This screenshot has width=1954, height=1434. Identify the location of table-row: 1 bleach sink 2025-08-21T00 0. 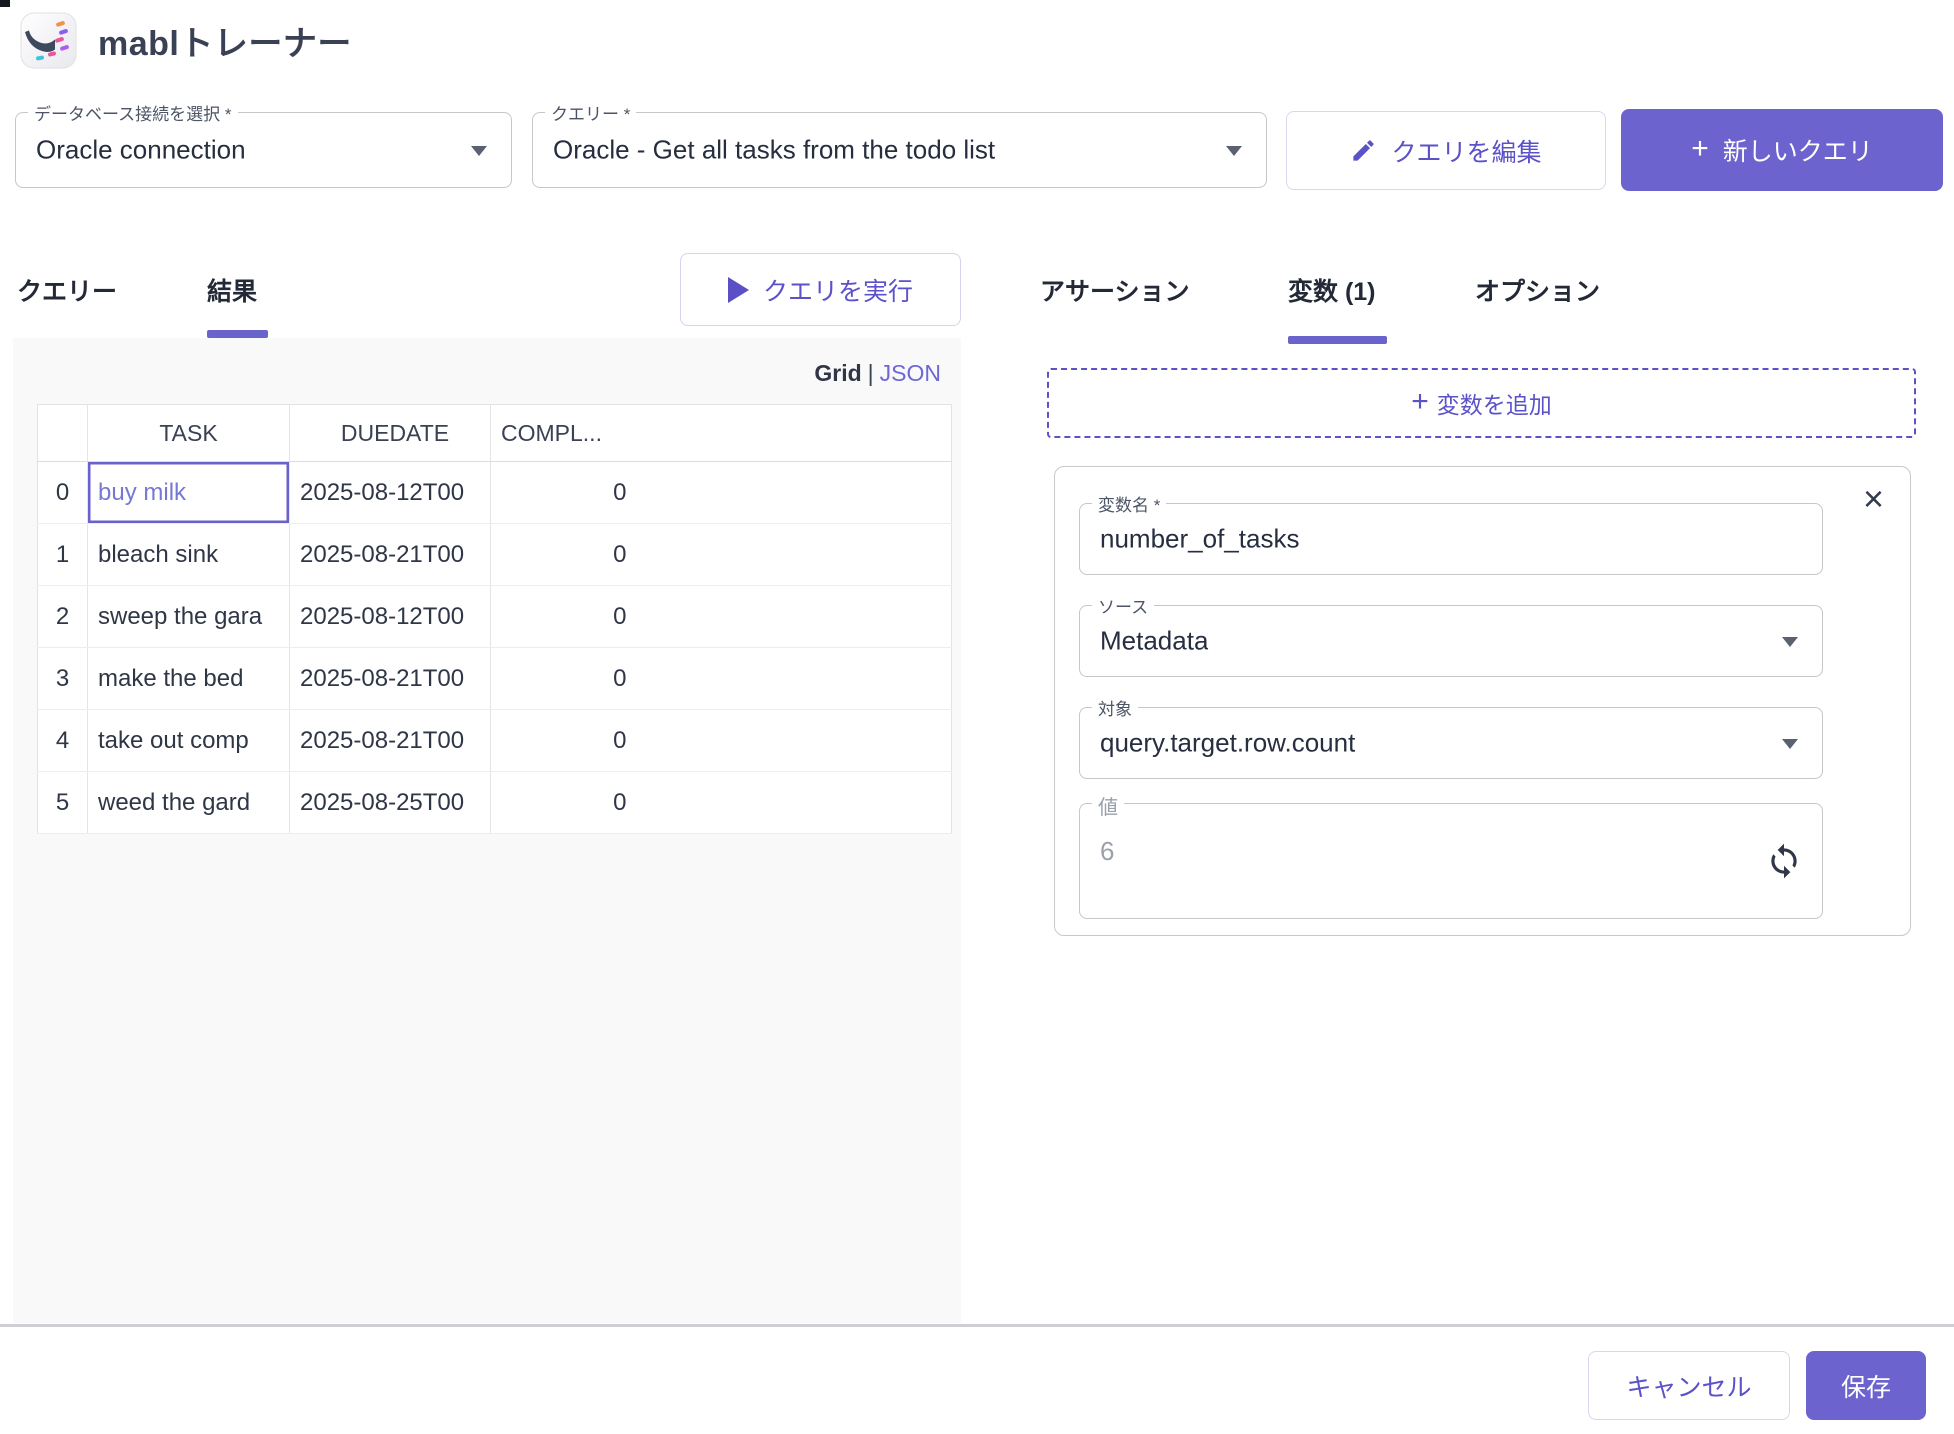
(494, 554).